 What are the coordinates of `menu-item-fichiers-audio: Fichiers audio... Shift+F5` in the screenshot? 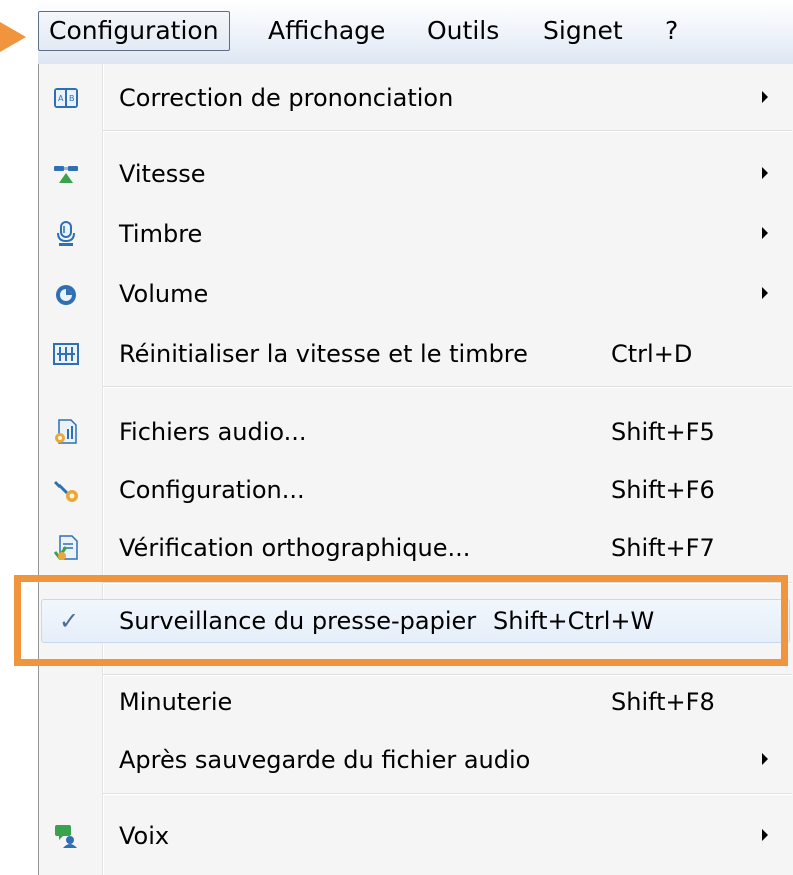 It's located at (415, 432).